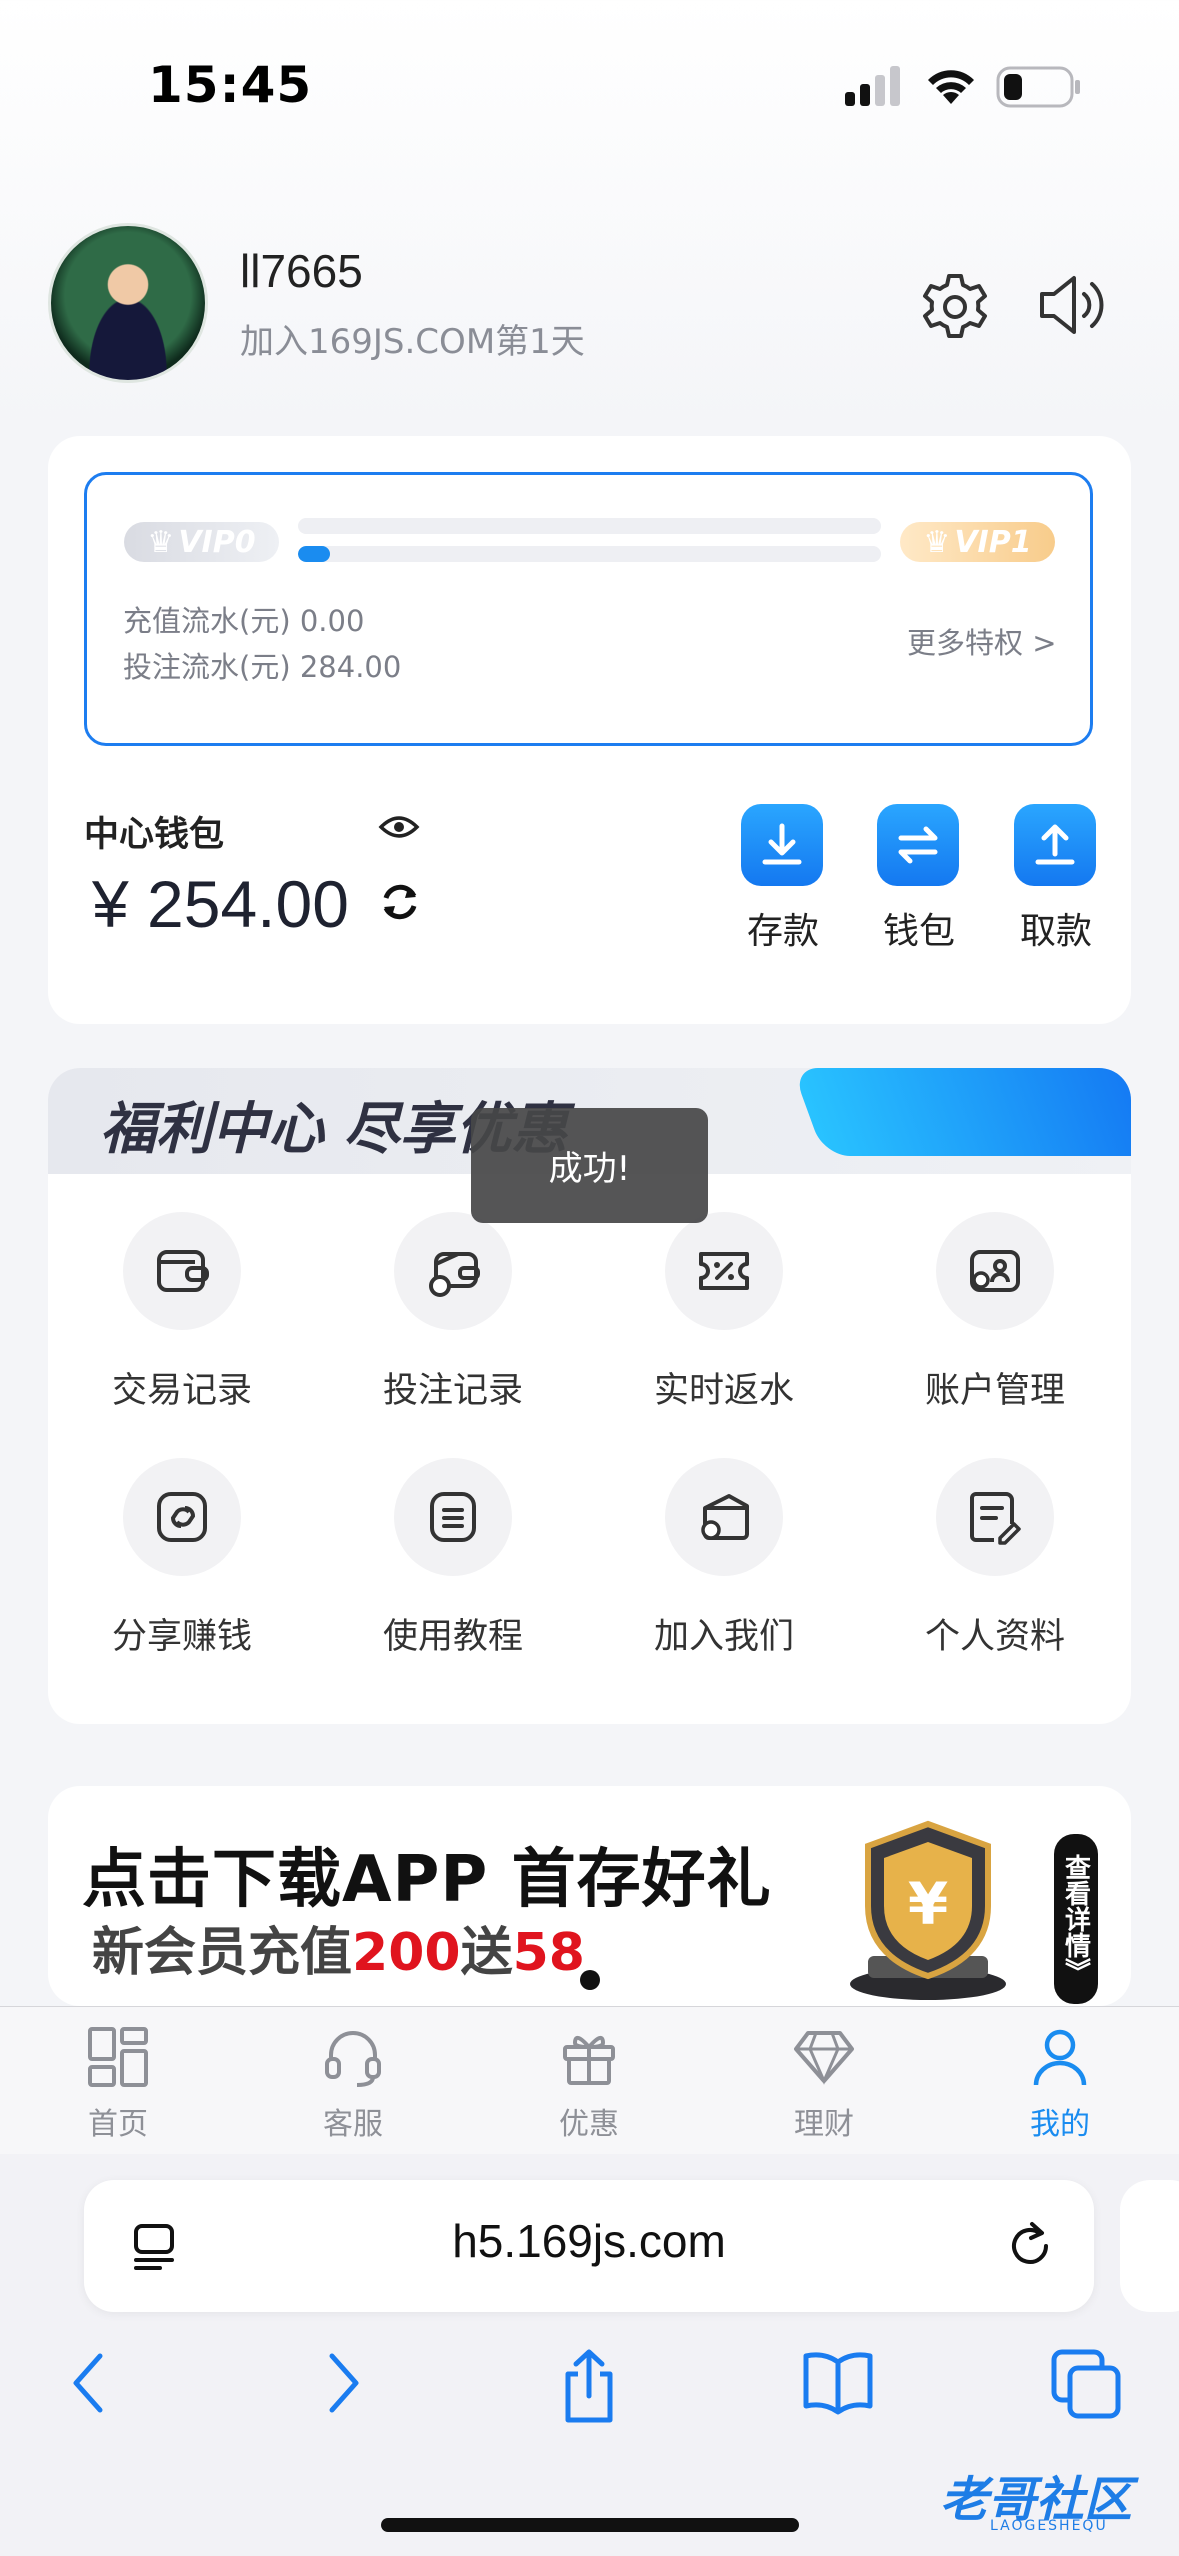 This screenshot has height=2556, width=1179. Describe the element at coordinates (222, 1953) in the screenshot. I see `banner-sub-prefix: 新会员充值` at that location.